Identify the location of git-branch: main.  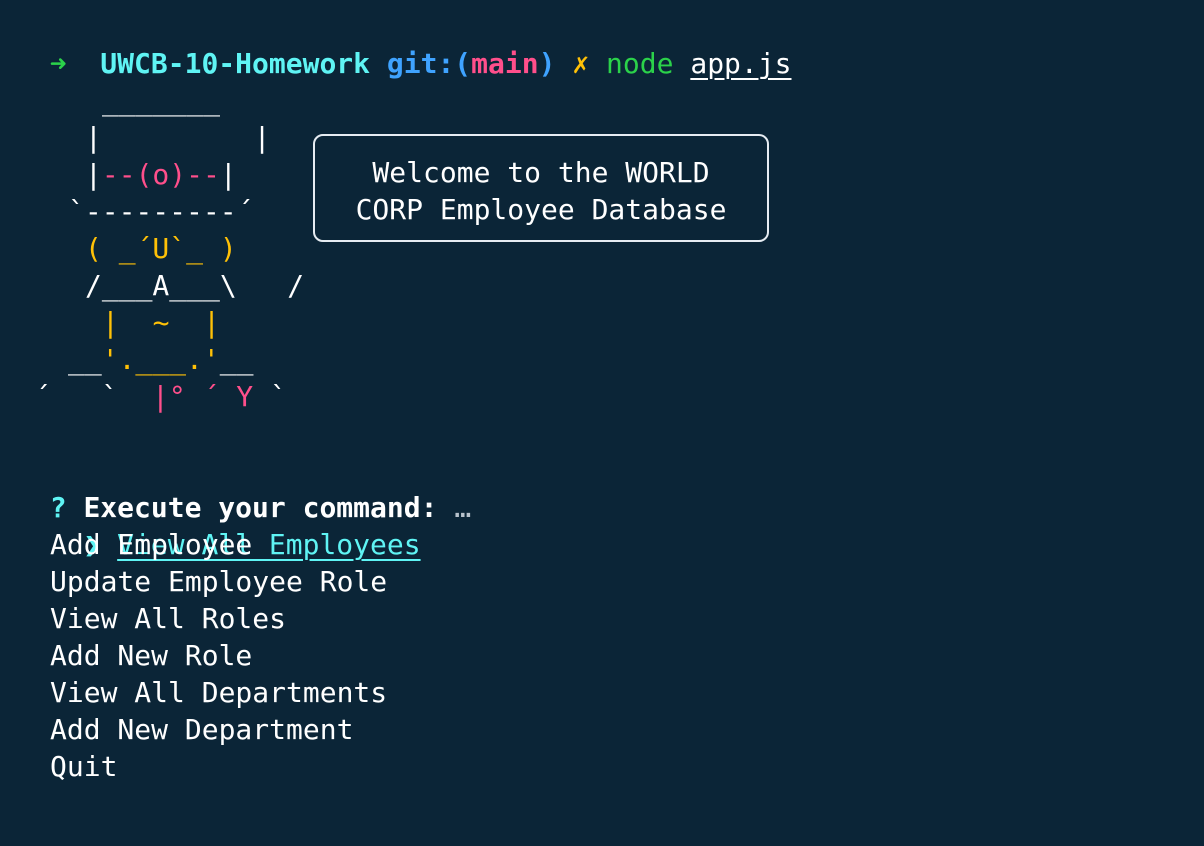
(505, 63).